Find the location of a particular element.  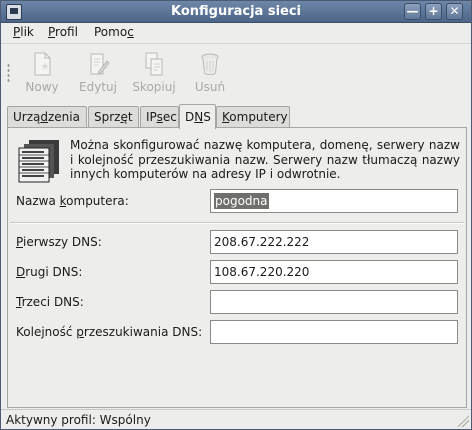

window-title: Konfiguracja sieci is located at coordinates (236, 11).